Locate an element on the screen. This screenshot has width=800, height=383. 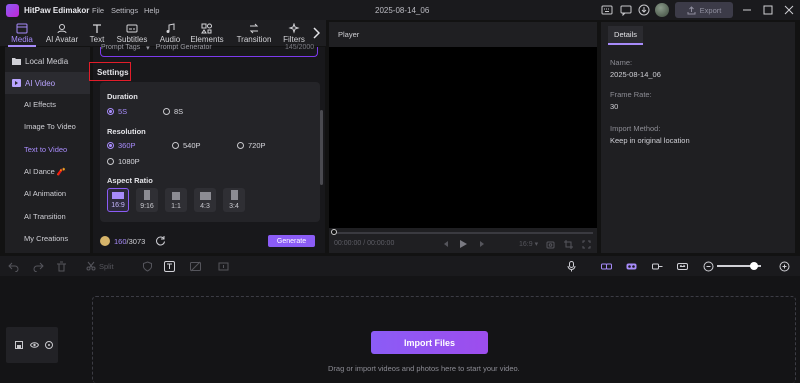
audio-icon is located at coordinates (170, 28).